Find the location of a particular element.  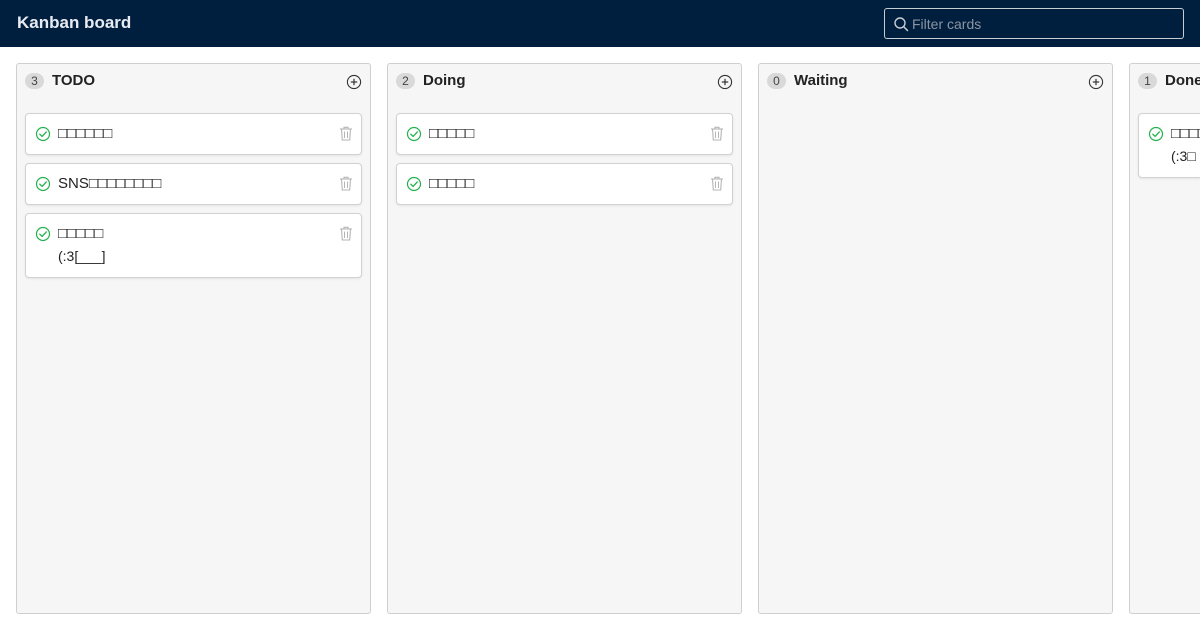

column-header: 1 Done is located at coordinates (1165, 81).